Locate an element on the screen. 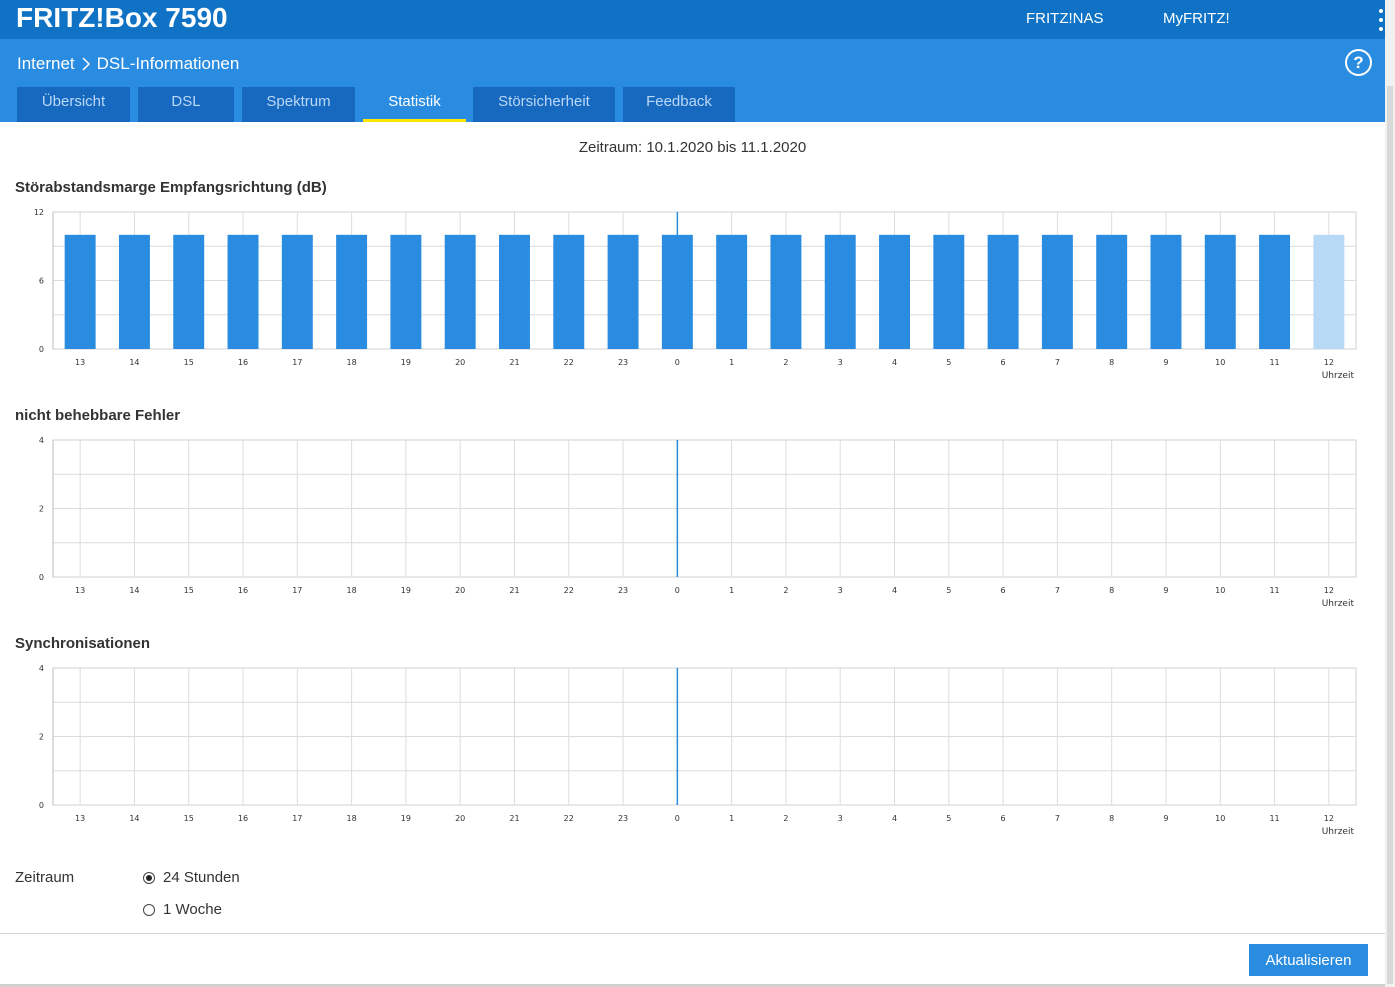  x-tick-label: 4 is located at coordinates (894, 362).